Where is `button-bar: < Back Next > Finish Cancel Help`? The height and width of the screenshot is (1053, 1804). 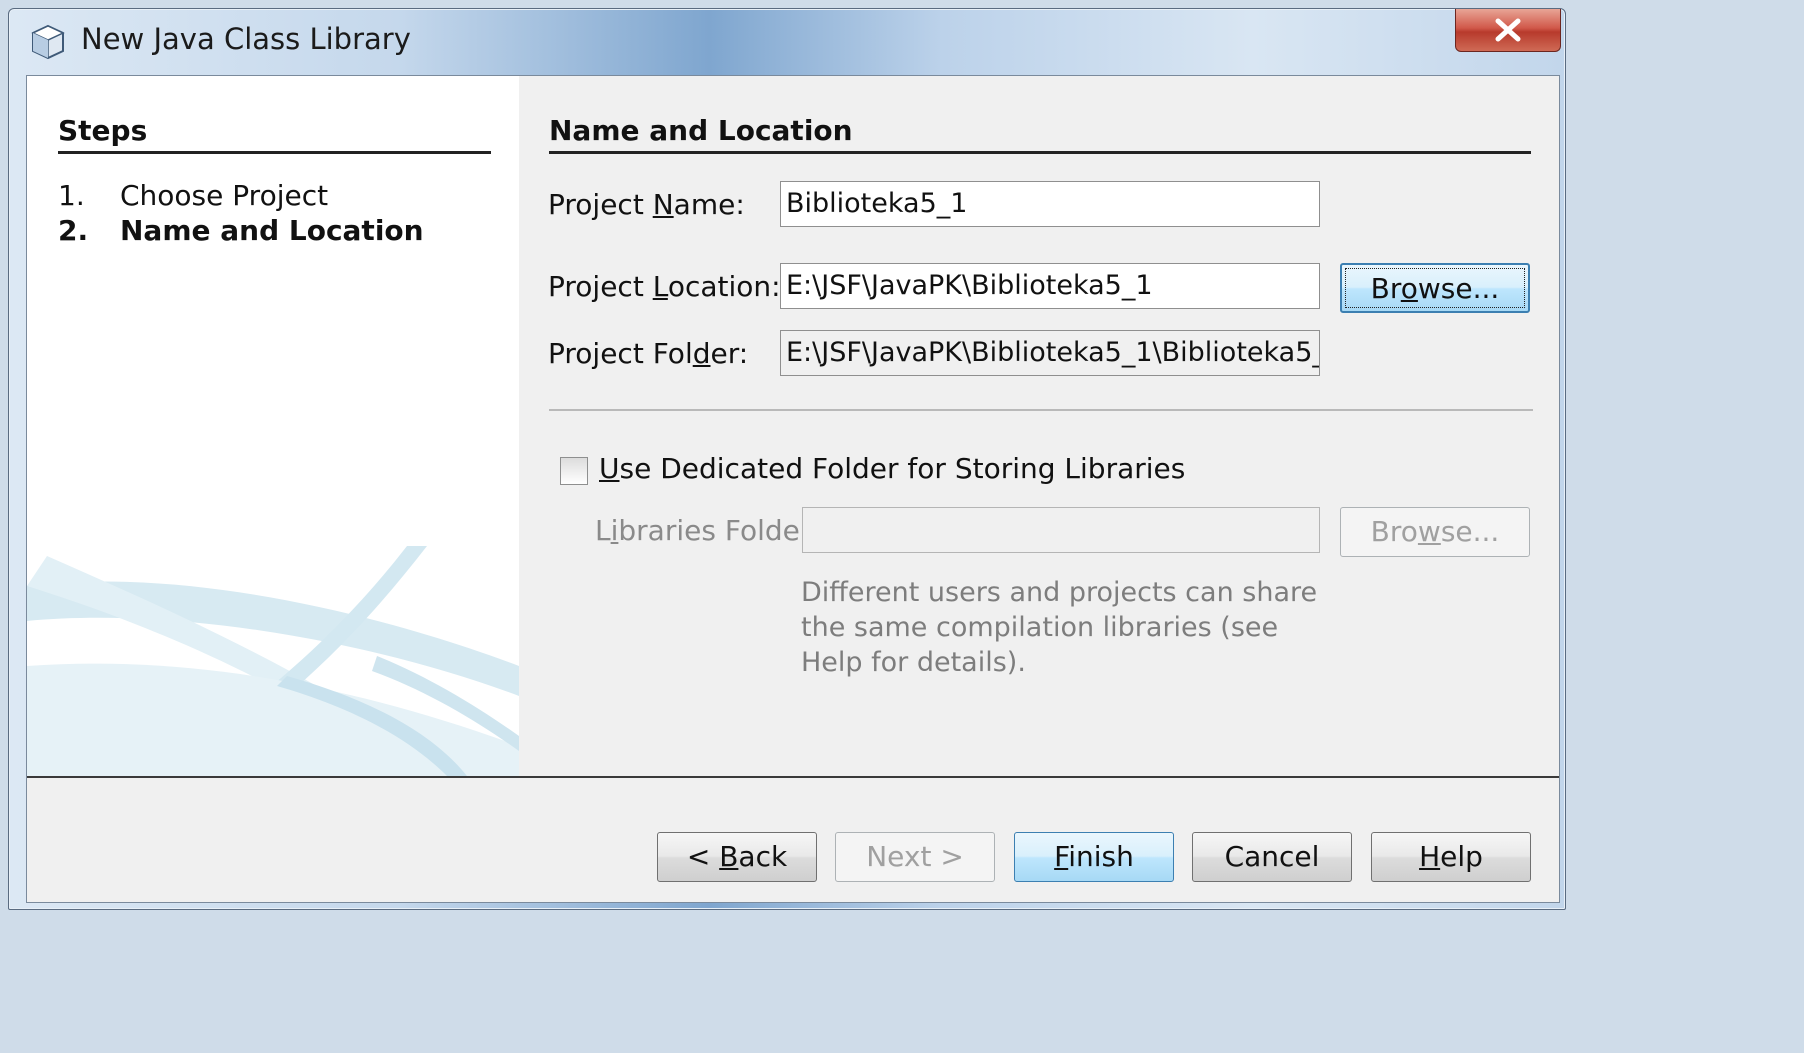 button-bar: < Back Next > Finish Cancel Help is located at coordinates (793, 840).